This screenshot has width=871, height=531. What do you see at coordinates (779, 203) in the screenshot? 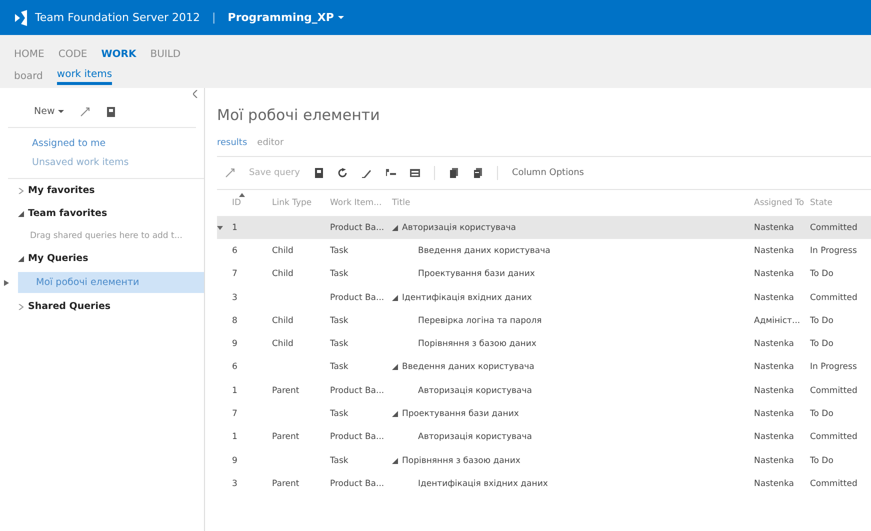
I see `column-header: Assigned To` at bounding box center [779, 203].